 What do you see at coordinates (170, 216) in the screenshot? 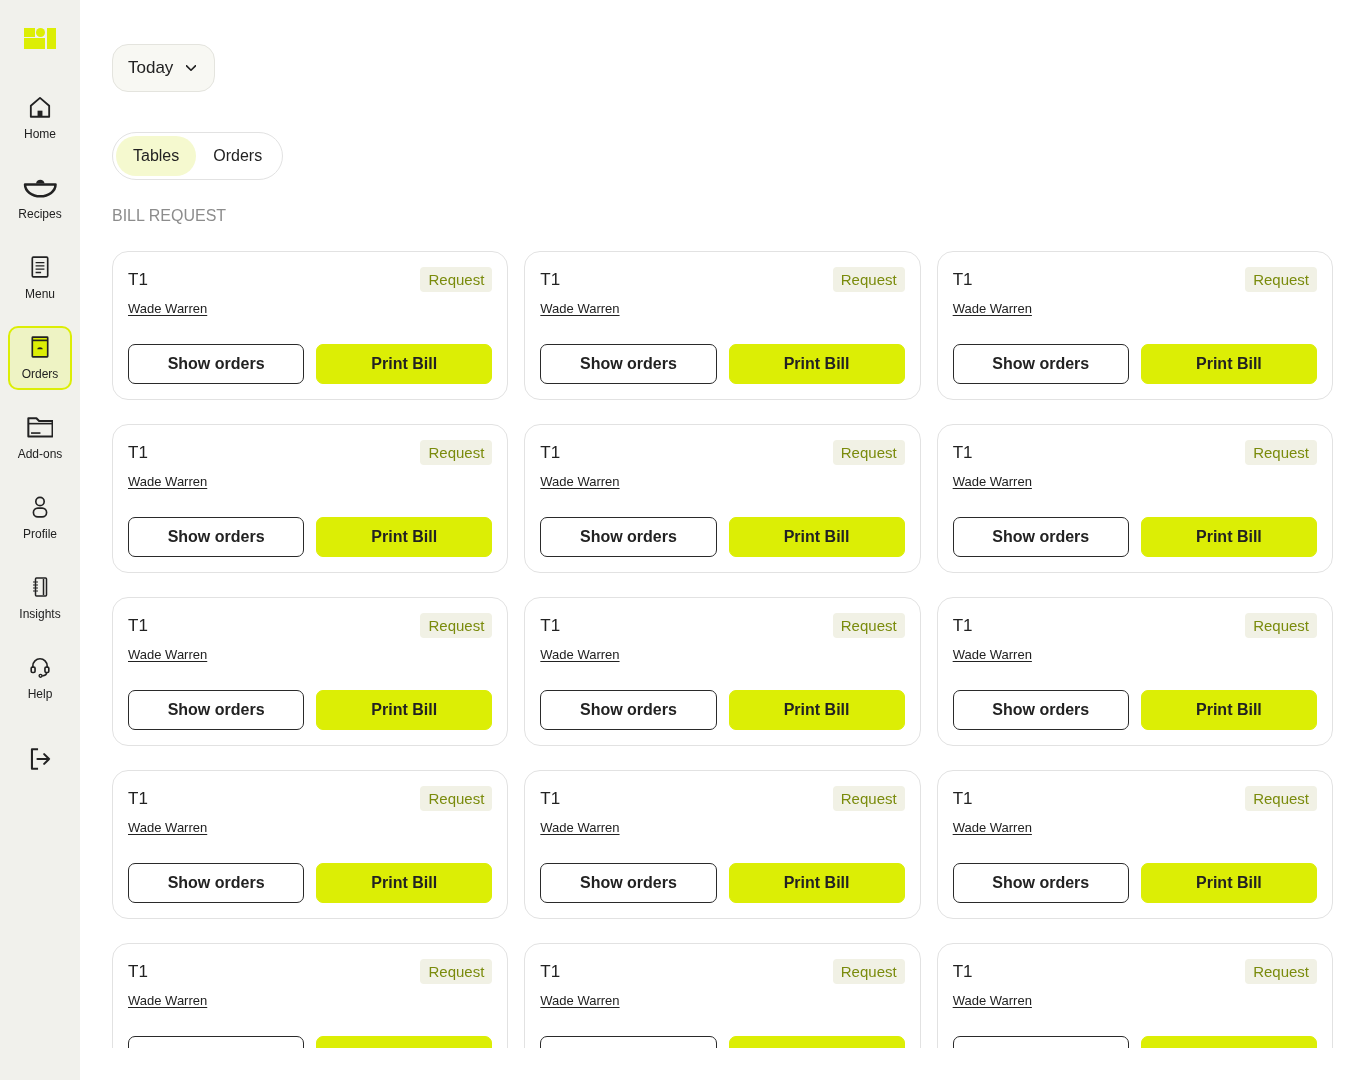
I see `section-title: BILL REQUEST` at bounding box center [170, 216].